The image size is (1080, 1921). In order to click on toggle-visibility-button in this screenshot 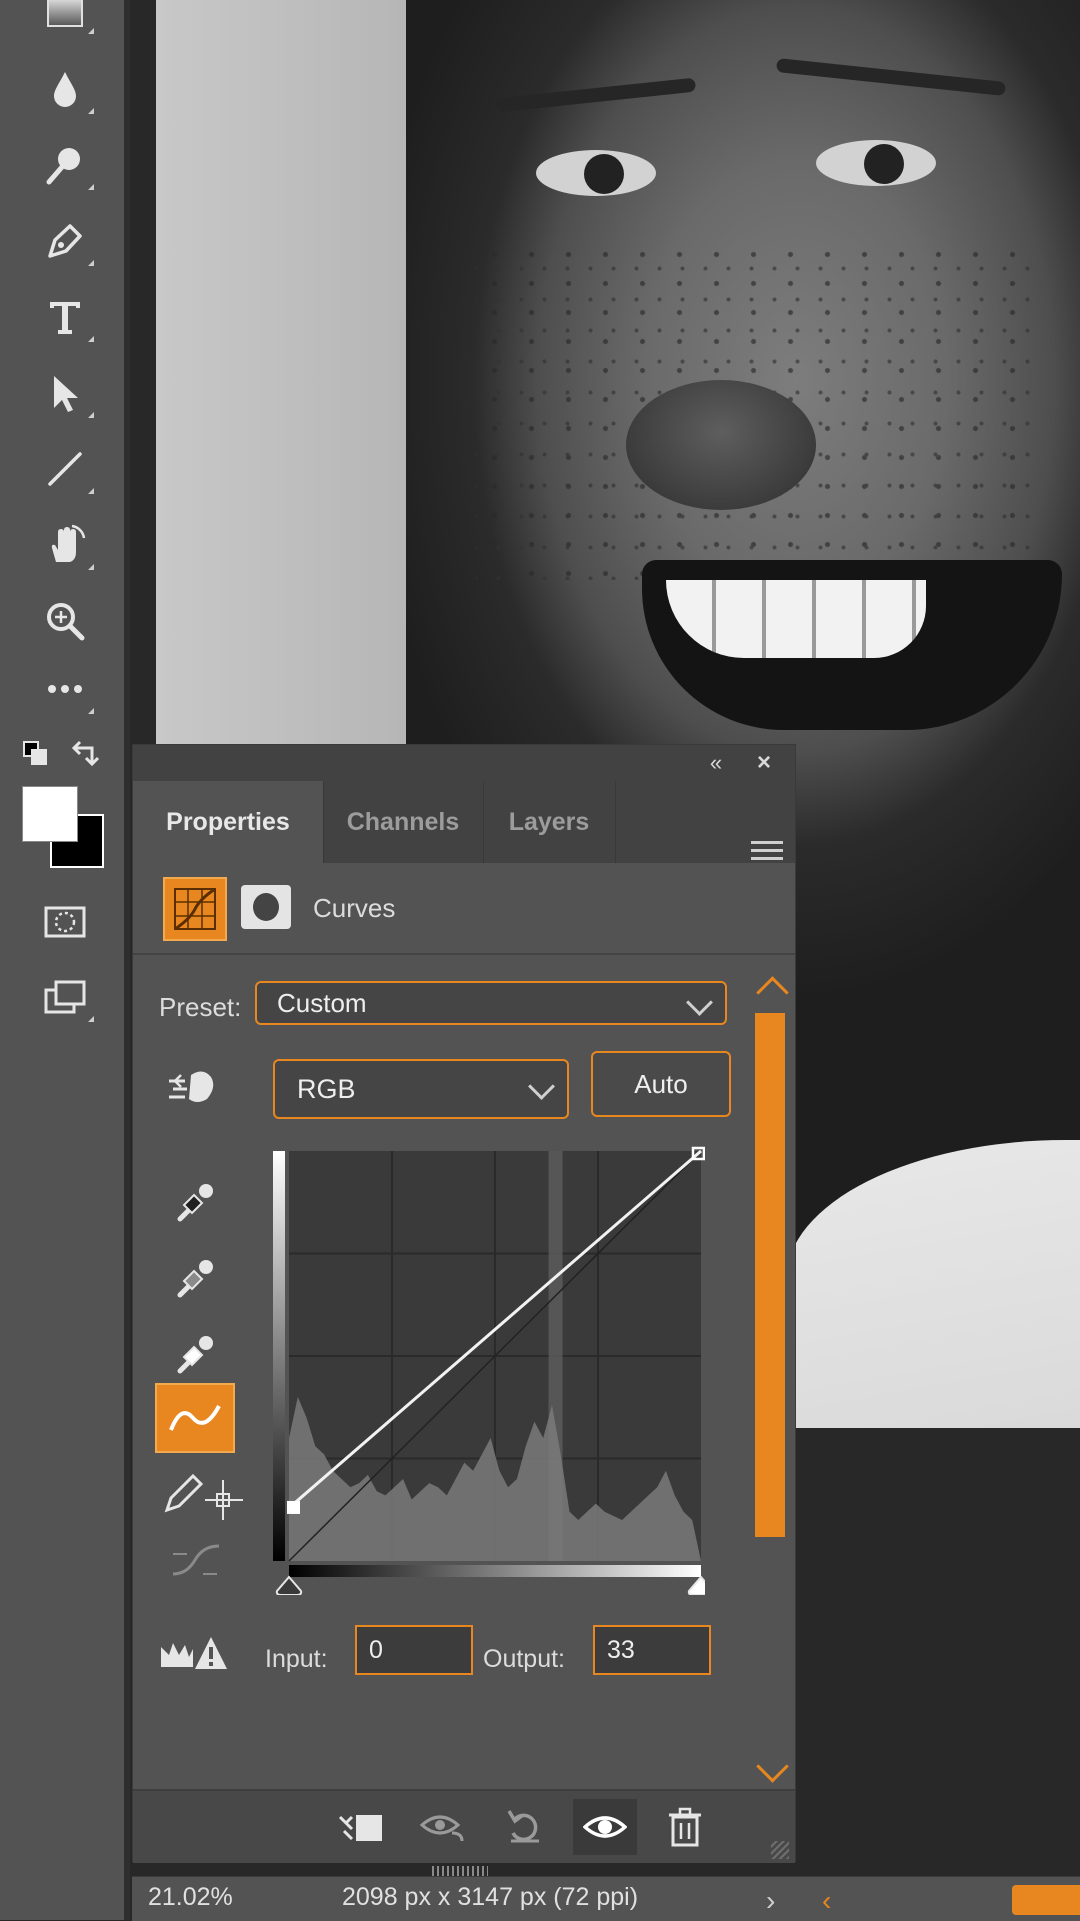, I will do `click(605, 1827)`.